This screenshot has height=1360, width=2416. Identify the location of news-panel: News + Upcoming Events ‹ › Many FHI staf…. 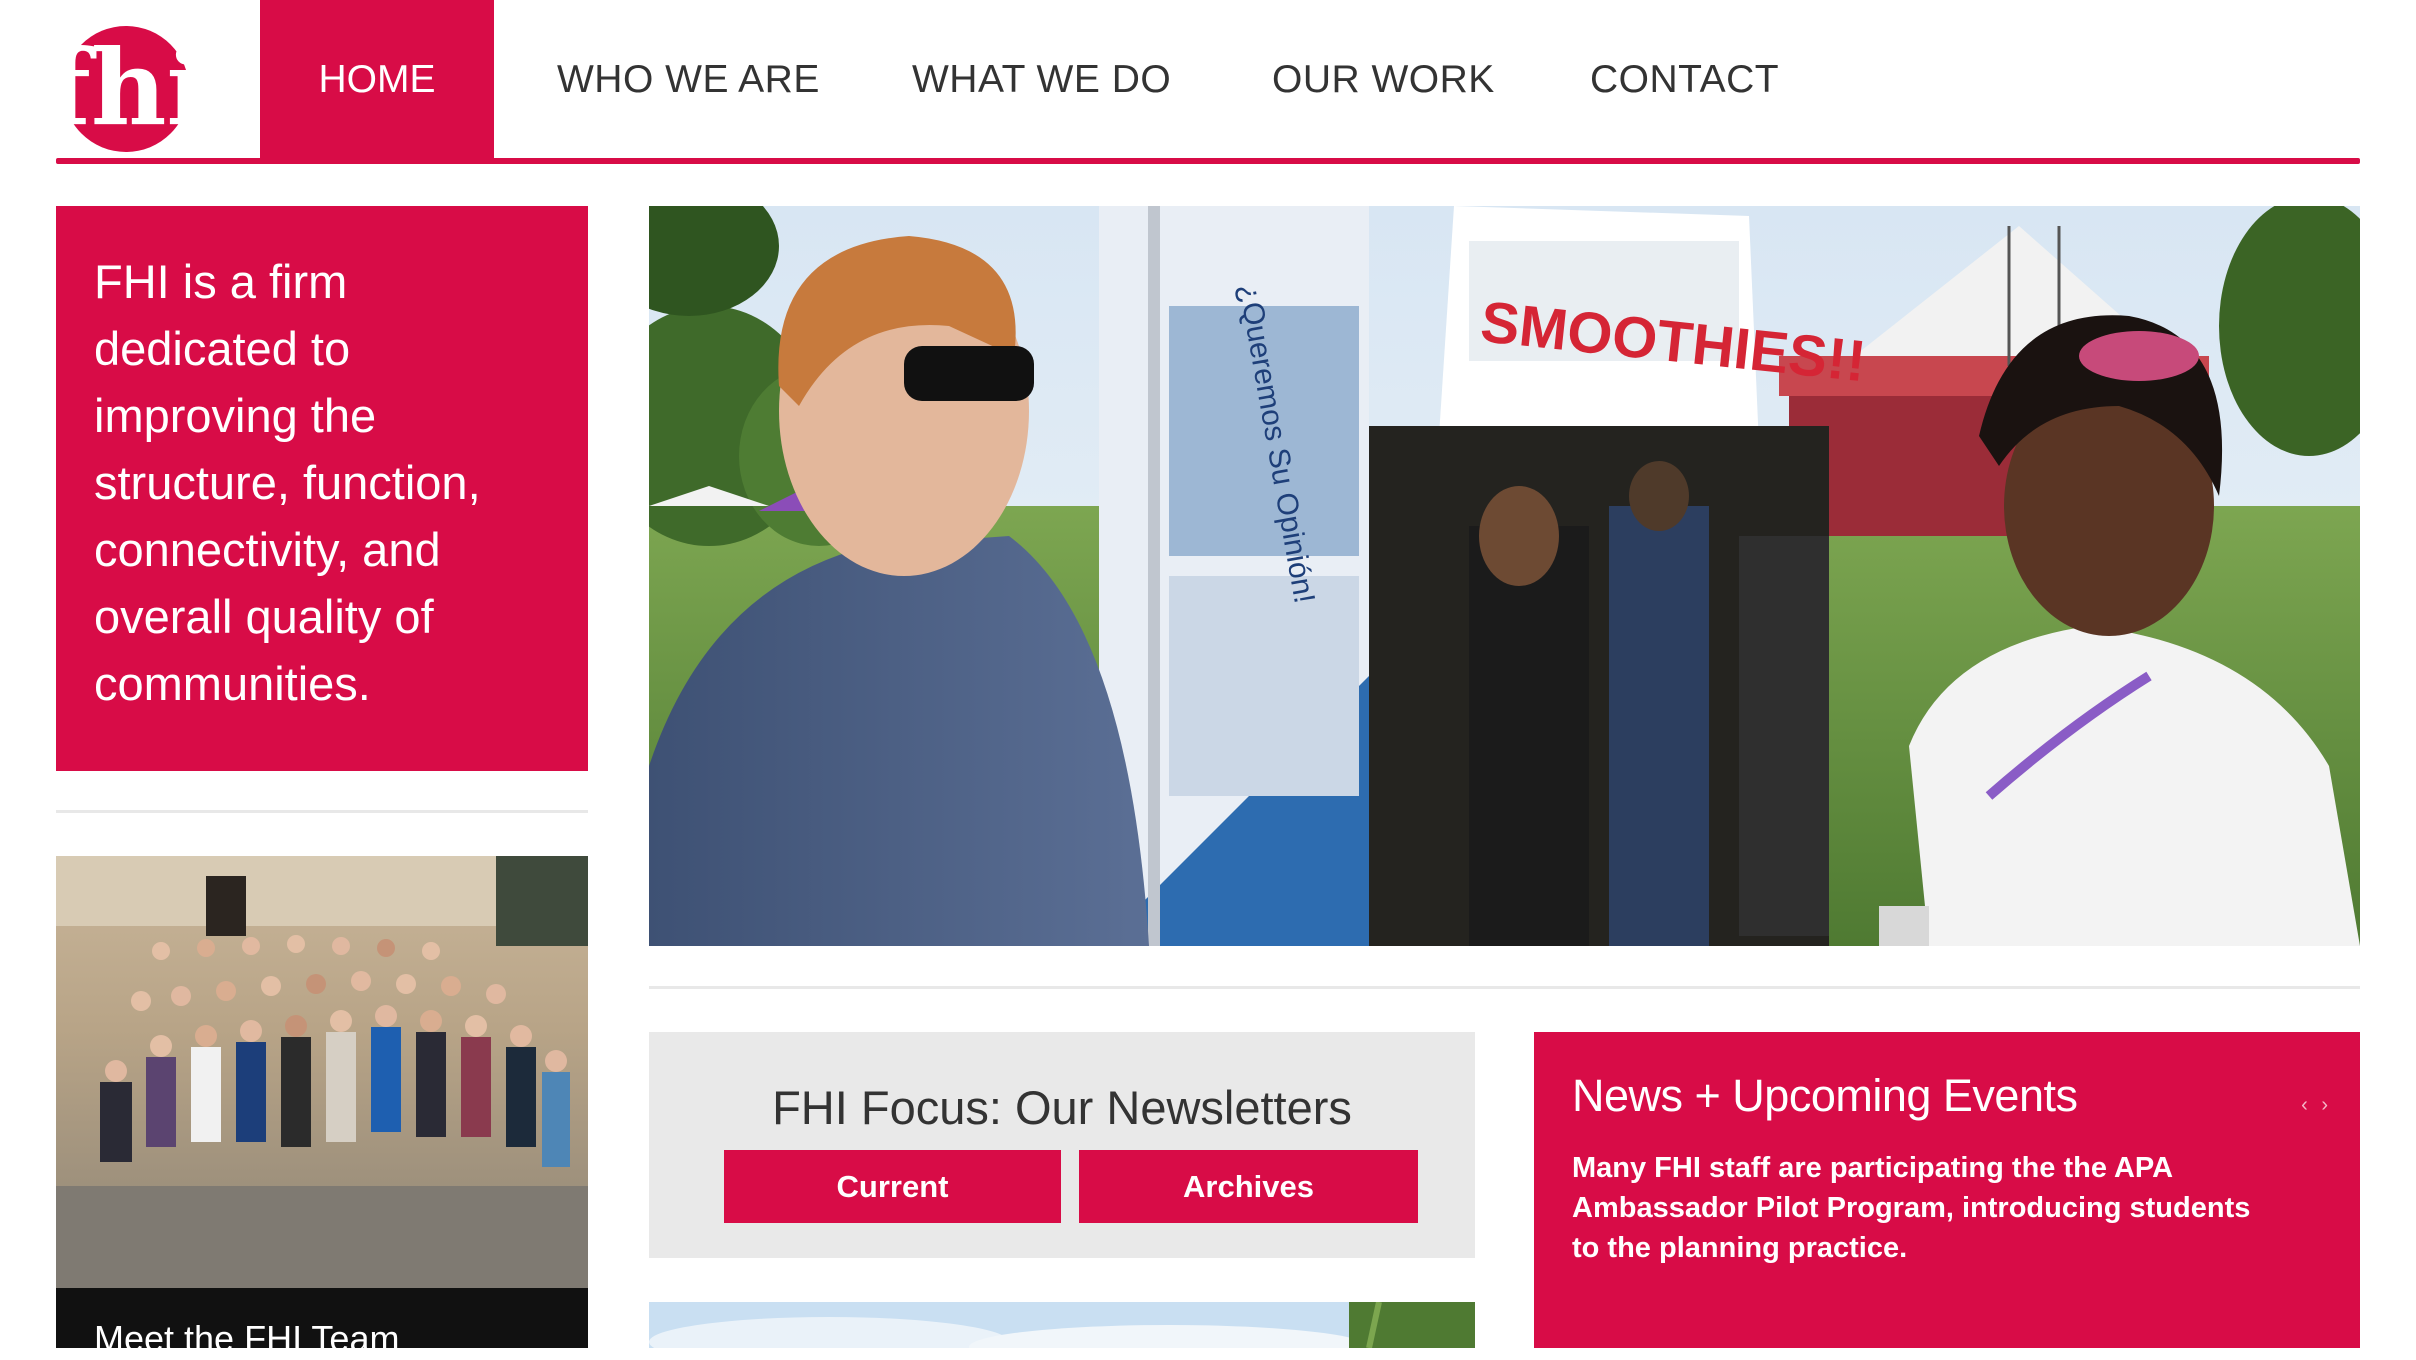
(1947, 1190).